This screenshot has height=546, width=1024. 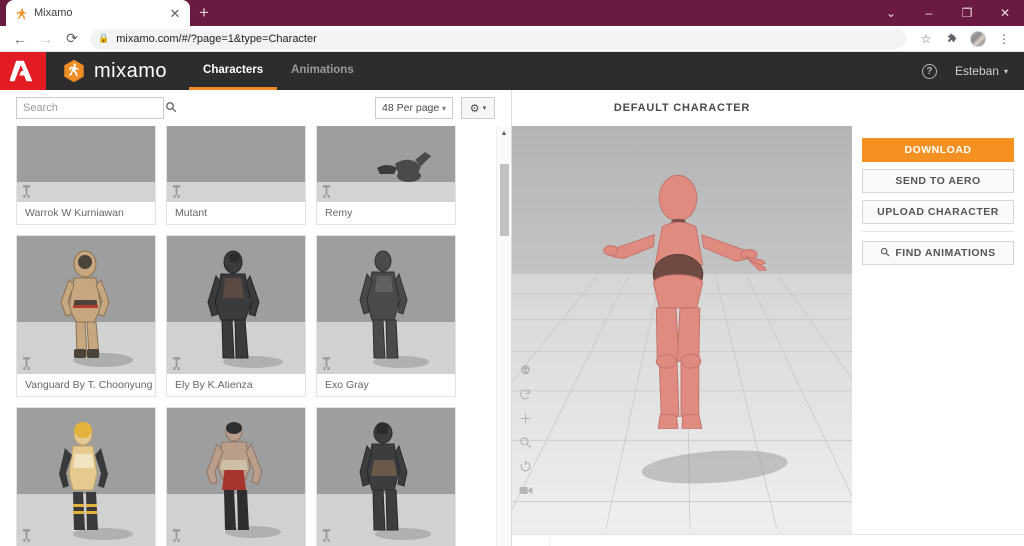 What do you see at coordinates (255, 108) in the screenshot?
I see `browser-toolbar-row: 48 Per page ▾ ⚙ ▾` at bounding box center [255, 108].